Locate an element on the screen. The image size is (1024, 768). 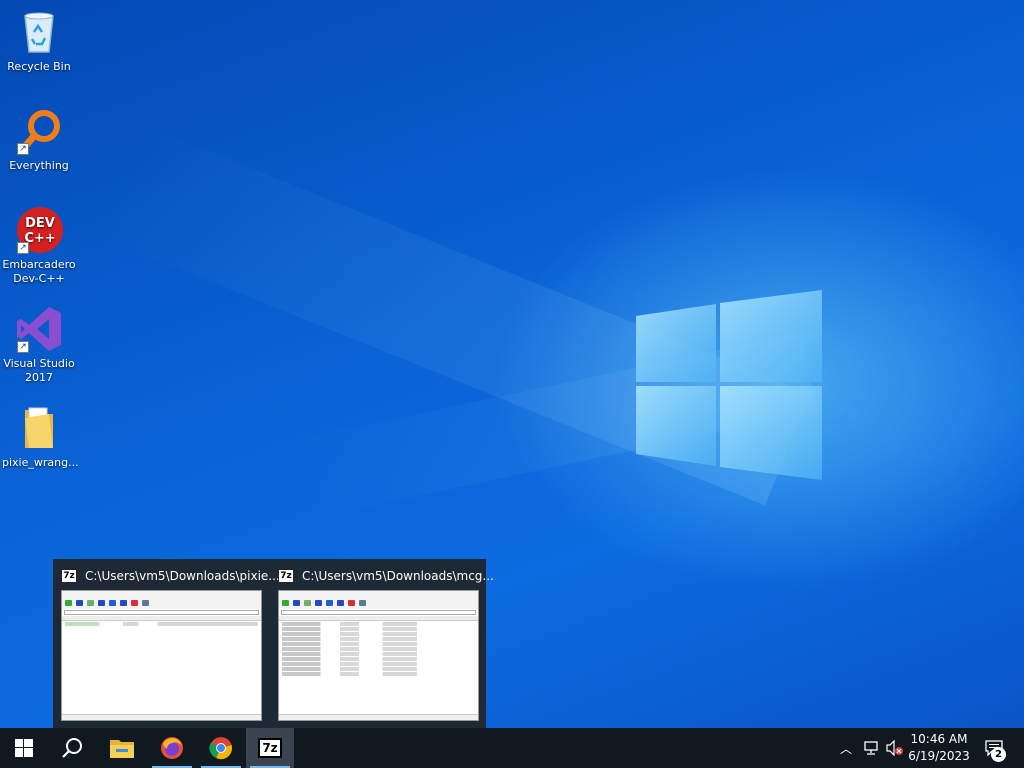
network-icon is located at coordinates (871, 748).